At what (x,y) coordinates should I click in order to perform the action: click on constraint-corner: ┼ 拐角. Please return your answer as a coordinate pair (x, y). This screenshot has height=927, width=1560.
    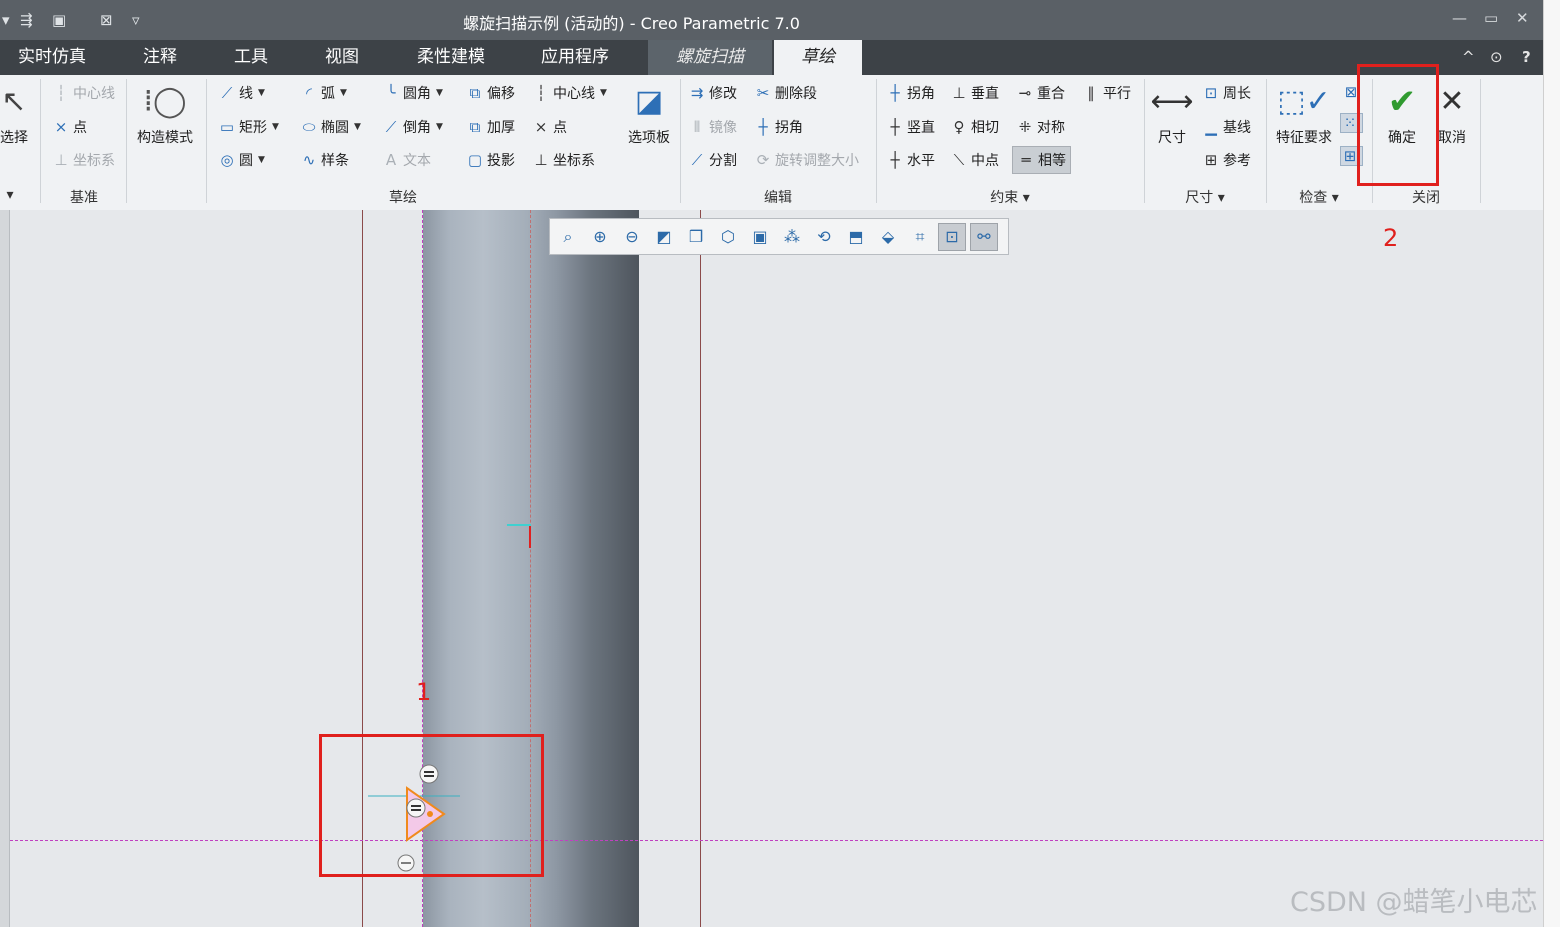
    Looking at the image, I should click on (910, 93).